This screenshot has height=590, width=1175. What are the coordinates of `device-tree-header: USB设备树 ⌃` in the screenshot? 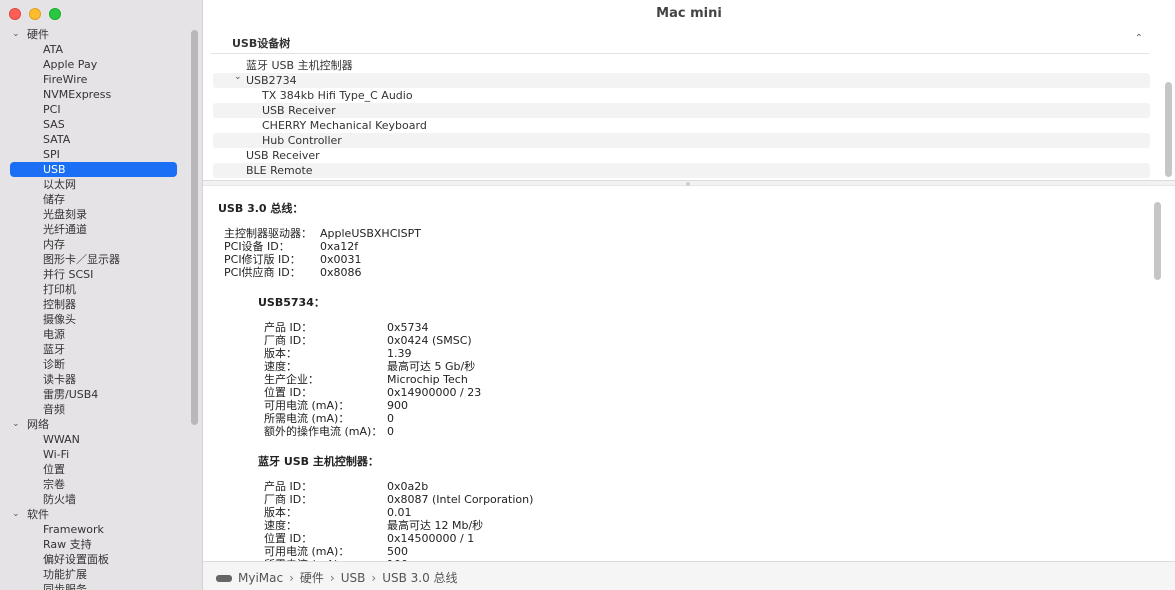 It's located at (680, 41).